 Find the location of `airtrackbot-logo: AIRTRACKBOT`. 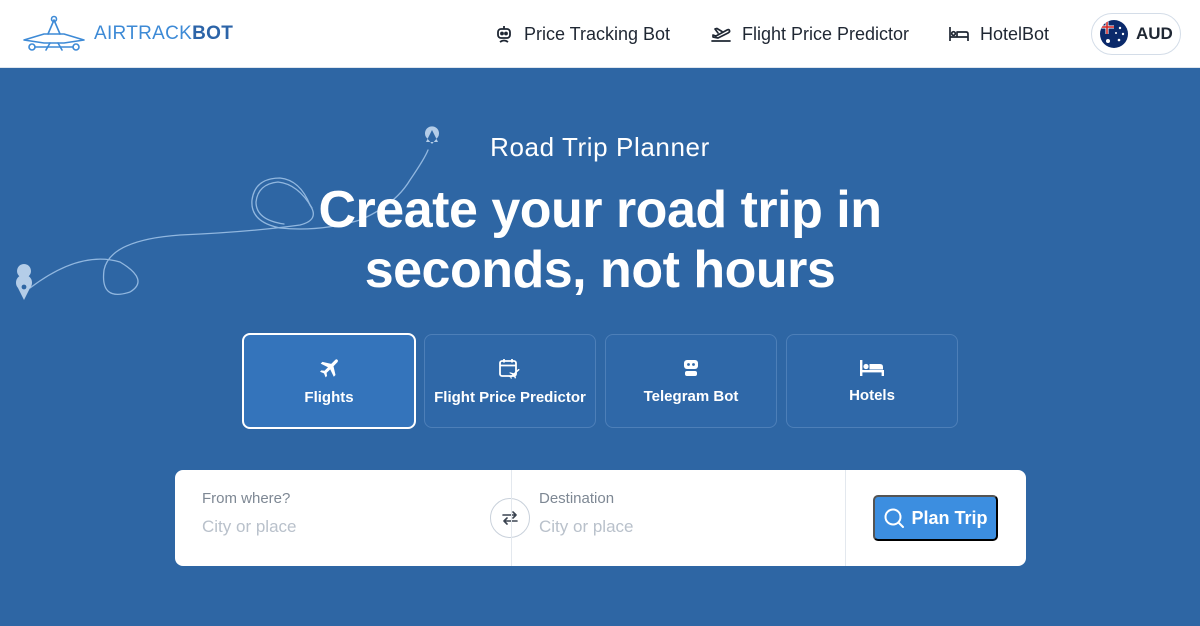

airtrackbot-logo: AIRTRACKBOT is located at coordinates (126, 34).